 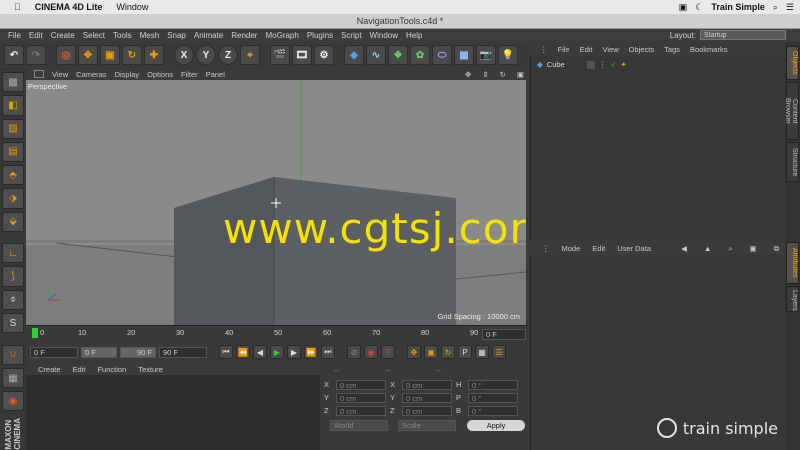 I want to click on menu-edit: Edit, so click(x=36, y=35).